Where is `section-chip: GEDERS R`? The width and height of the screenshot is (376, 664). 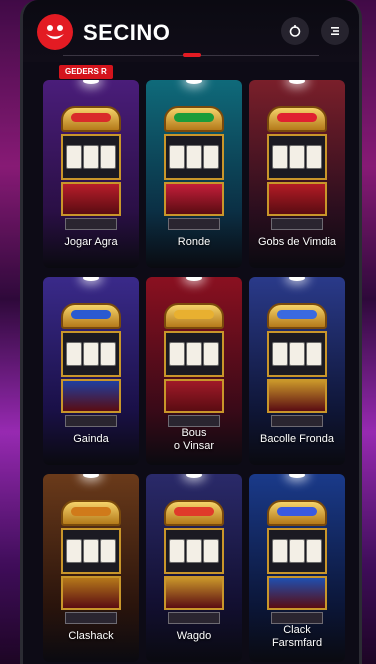
section-chip: GEDERS R is located at coordinates (86, 72).